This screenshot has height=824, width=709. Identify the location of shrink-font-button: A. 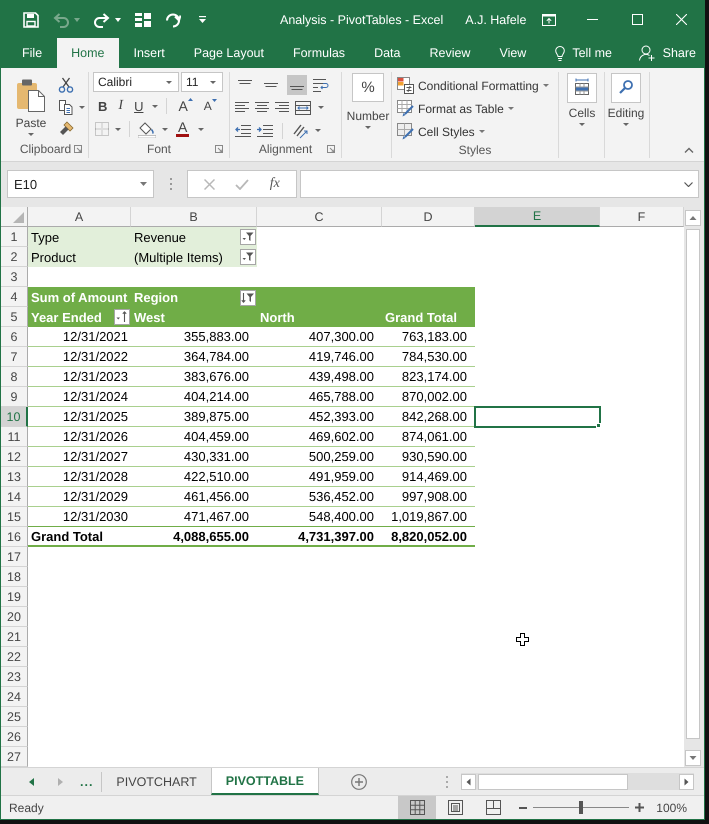
(210, 106).